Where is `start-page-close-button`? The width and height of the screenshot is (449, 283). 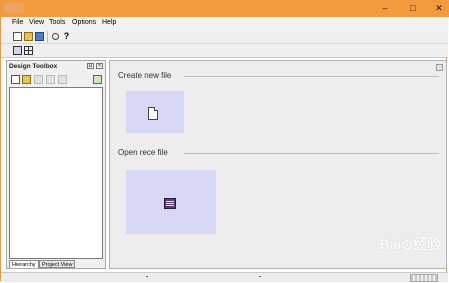 start-page-close-button is located at coordinates (439, 67).